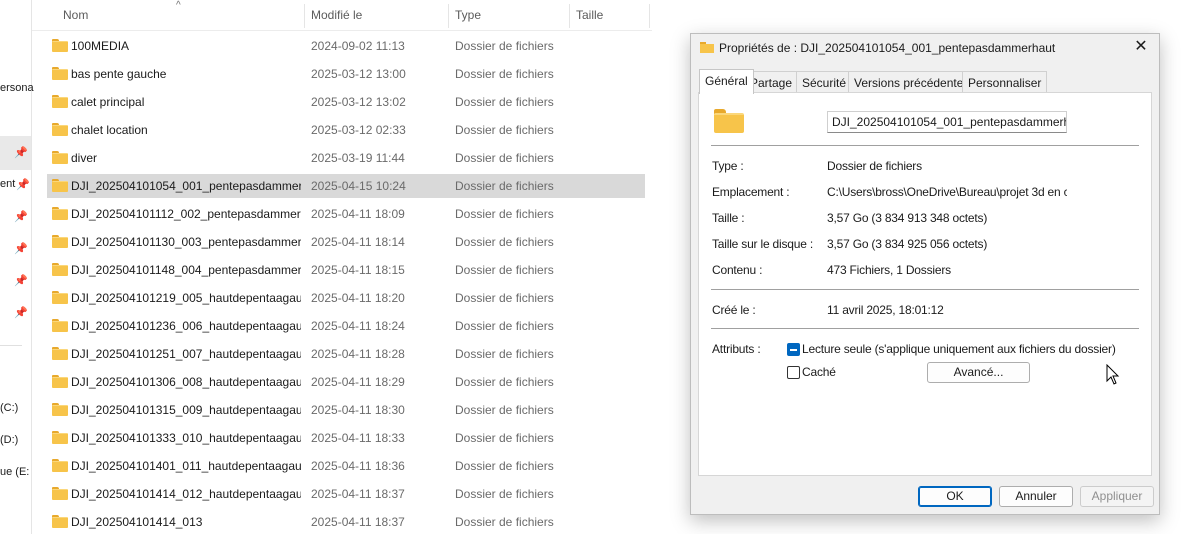 This screenshot has width=1195, height=534. I want to click on file-name: DJI_202504101414_013, so click(186, 522).